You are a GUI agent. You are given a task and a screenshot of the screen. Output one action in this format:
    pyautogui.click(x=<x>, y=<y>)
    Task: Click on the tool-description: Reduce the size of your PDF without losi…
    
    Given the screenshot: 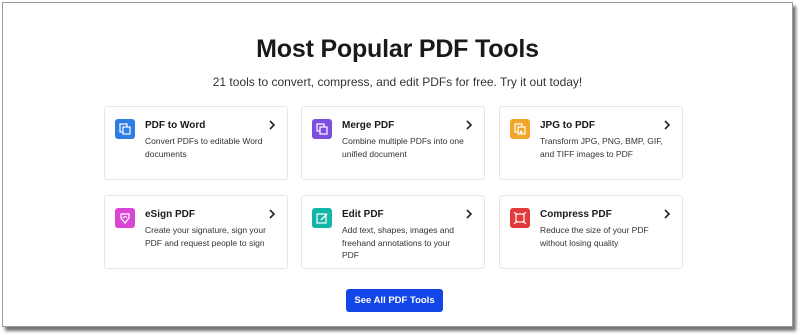 What is the action you would take?
    pyautogui.click(x=594, y=236)
    